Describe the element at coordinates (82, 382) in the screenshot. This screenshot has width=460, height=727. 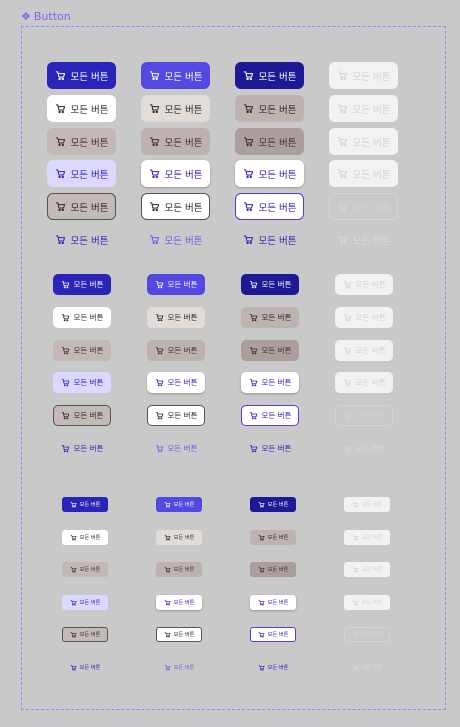
I see `md-tint-default-button: 모든 버튼` at that location.